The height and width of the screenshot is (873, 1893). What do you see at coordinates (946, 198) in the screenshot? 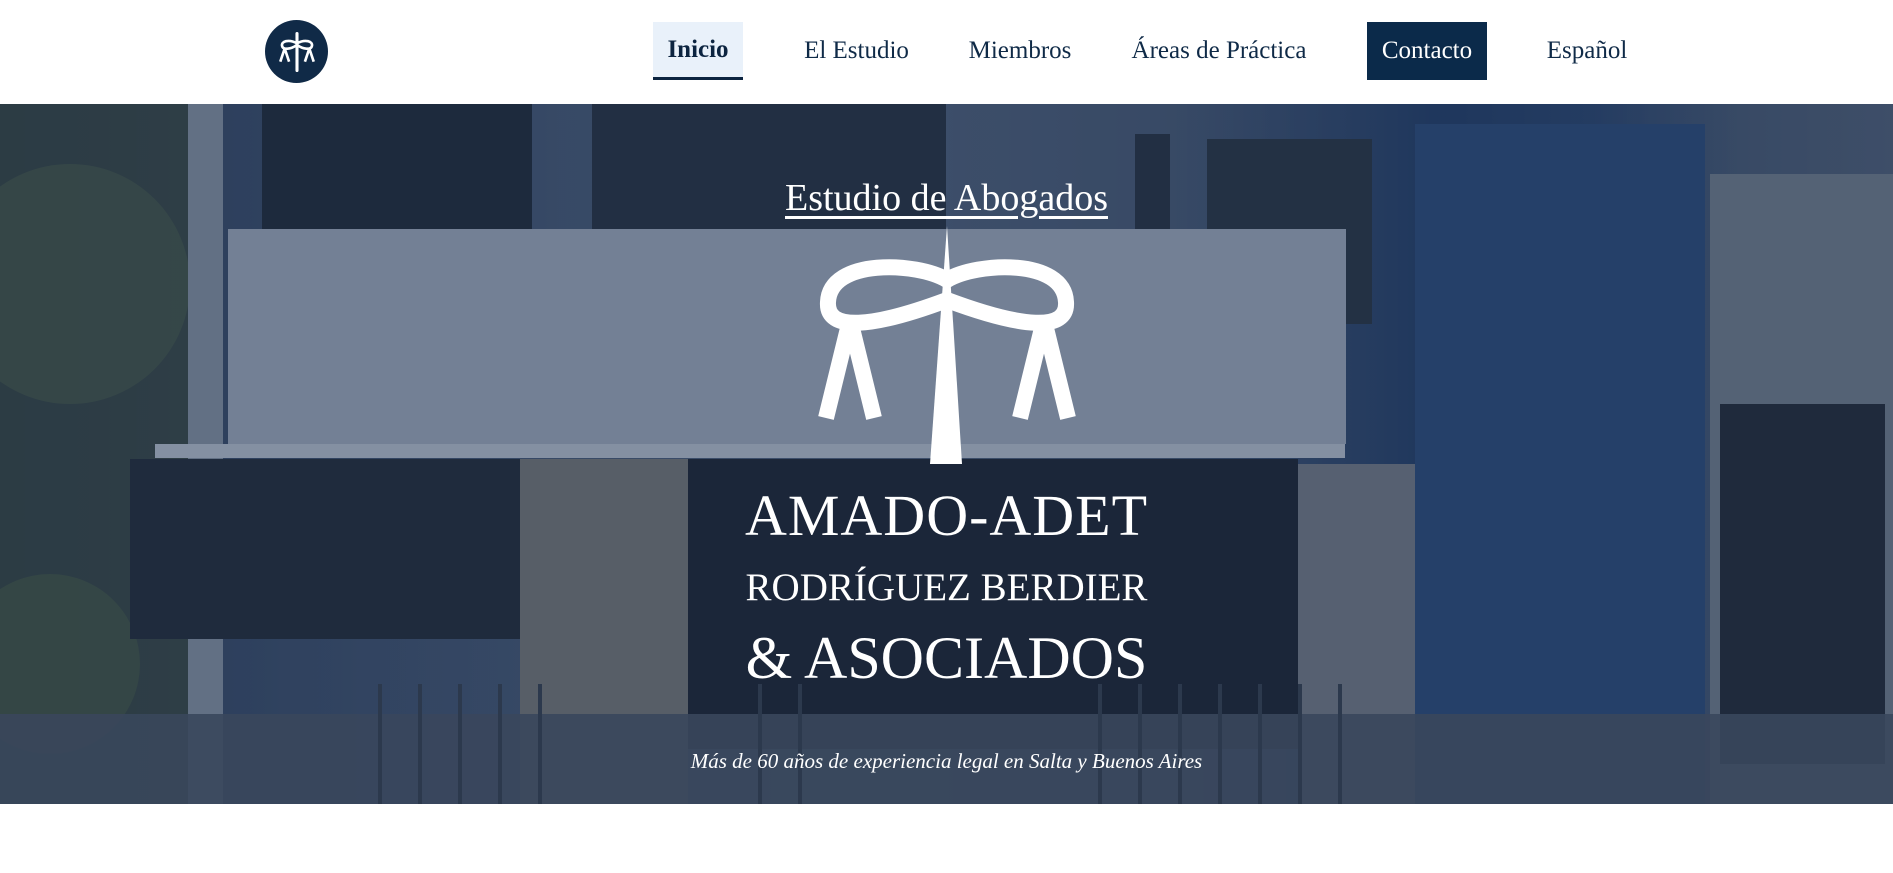
I see `hero-eyebrow-link: Estudio de Abogados` at bounding box center [946, 198].